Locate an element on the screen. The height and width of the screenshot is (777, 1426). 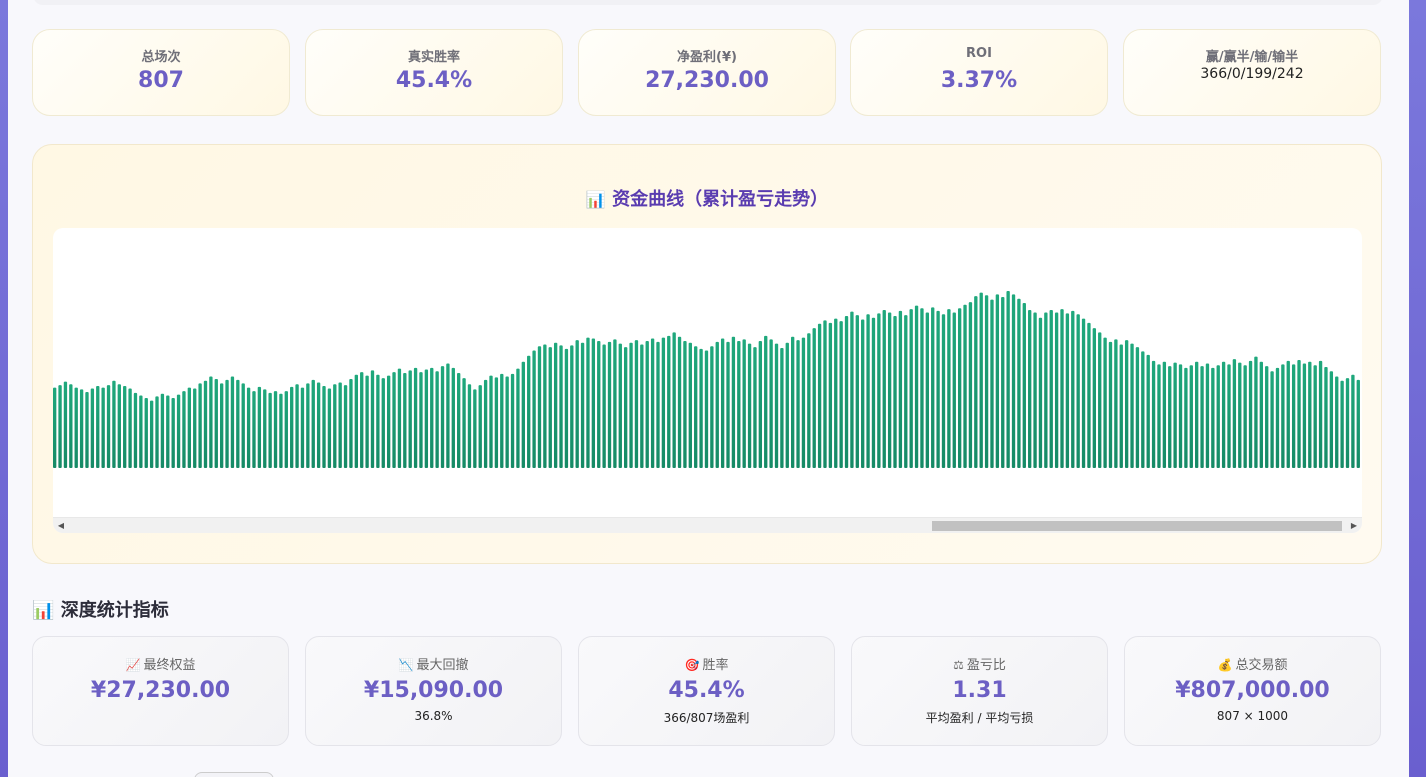
metric-sub: 平均盈利 / 平均亏损 is located at coordinates (979, 718).